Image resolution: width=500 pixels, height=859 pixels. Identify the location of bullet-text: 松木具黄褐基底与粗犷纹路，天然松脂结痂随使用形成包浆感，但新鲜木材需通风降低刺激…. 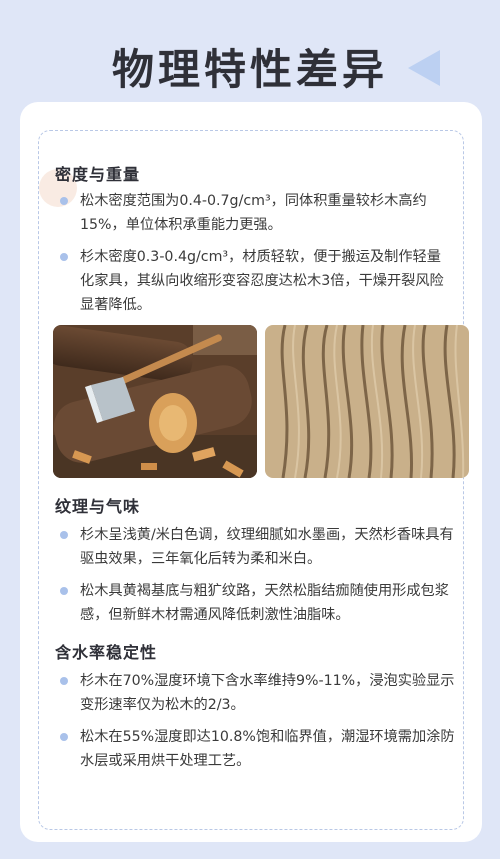
(264, 603).